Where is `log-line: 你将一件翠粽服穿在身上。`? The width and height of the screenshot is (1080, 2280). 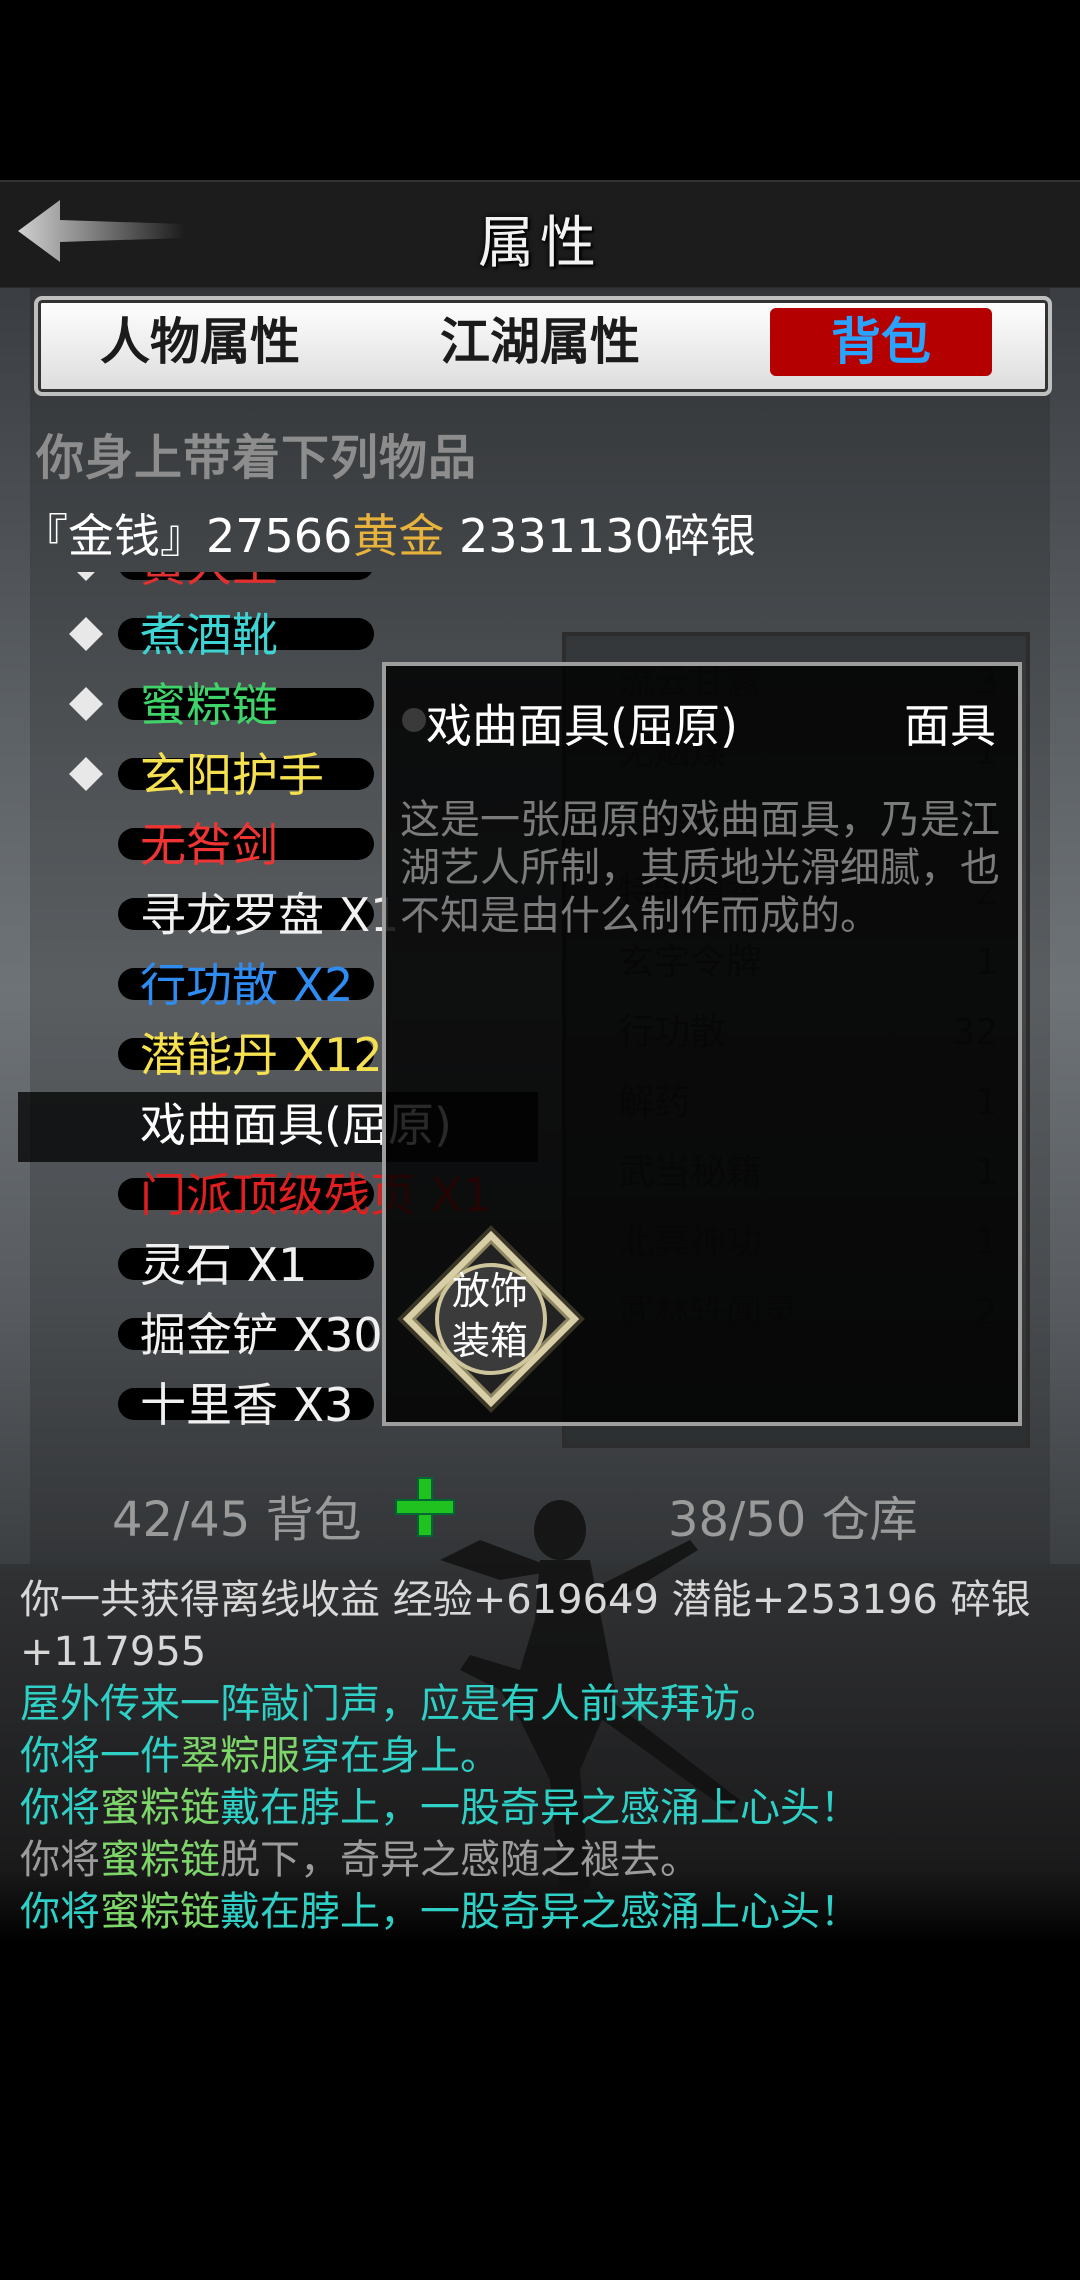
log-line: 你将一件翠粽服穿在身上。 is located at coordinates (545, 1756).